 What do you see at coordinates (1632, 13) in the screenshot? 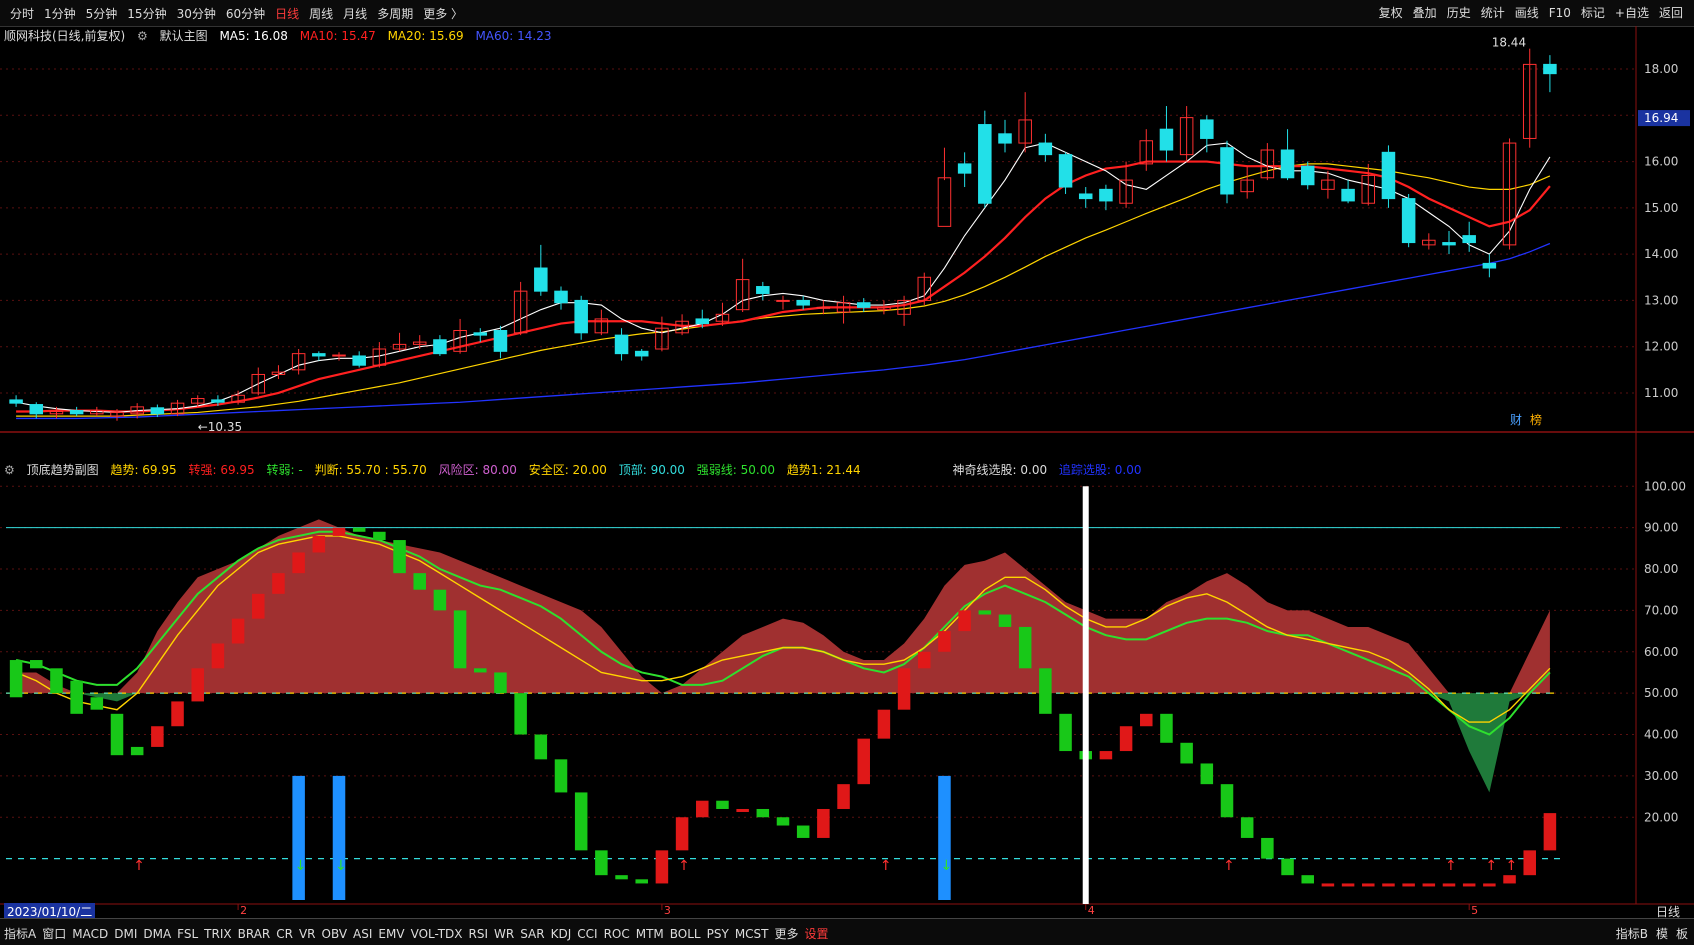
I see `toolbar-button-7: +自选` at bounding box center [1632, 13].